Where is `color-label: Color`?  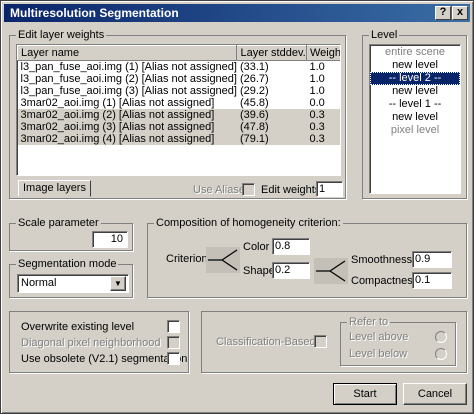
color-label: Color is located at coordinates (256, 247).